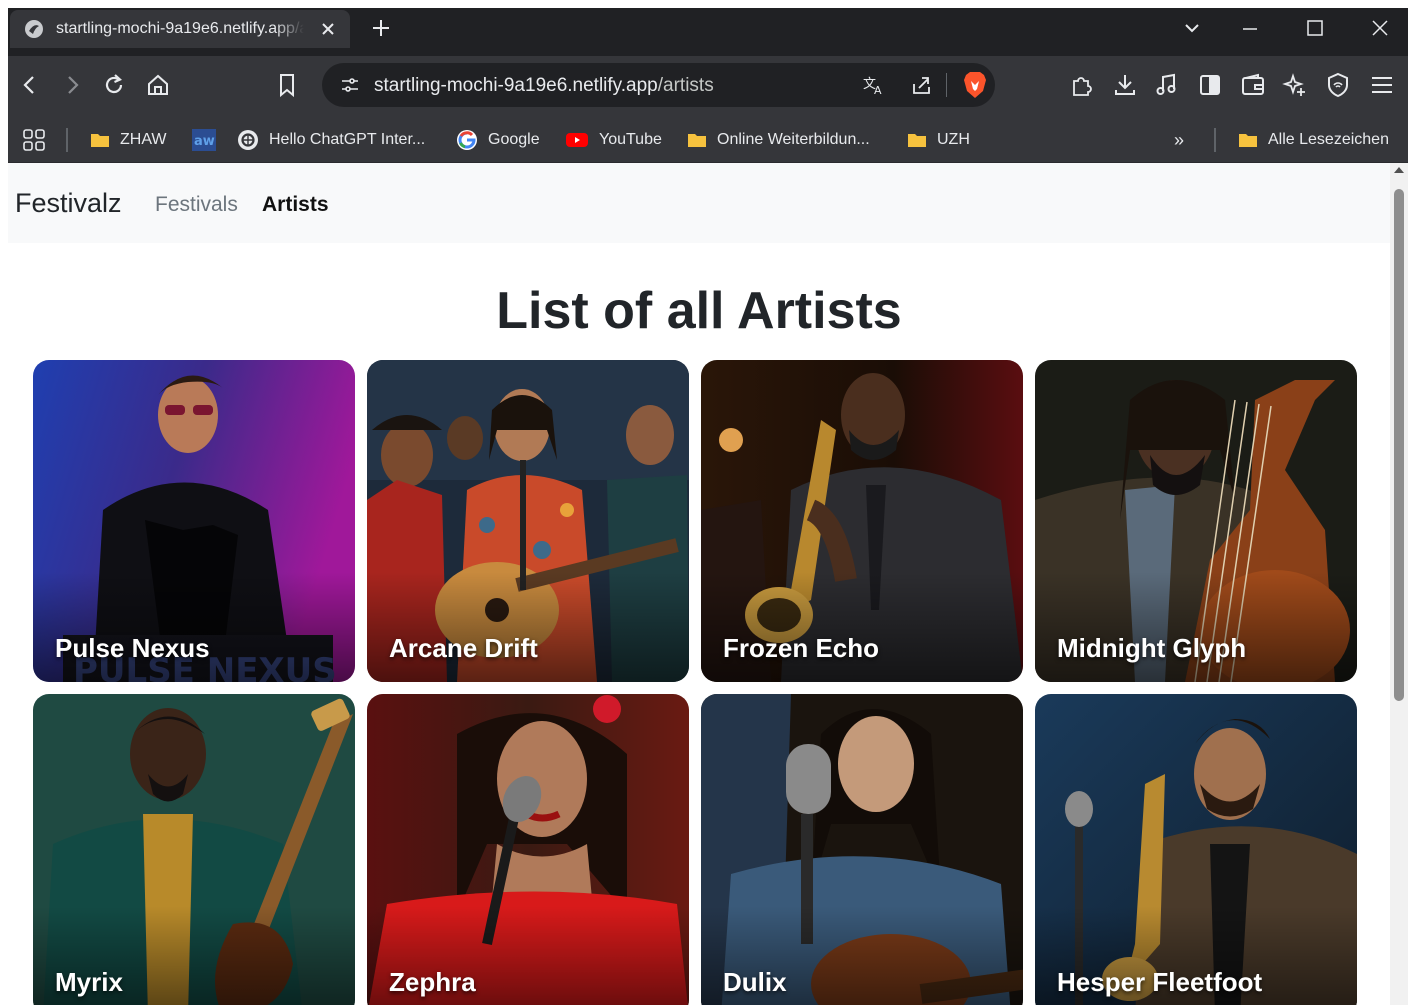 The image size is (1408, 1005). What do you see at coordinates (528, 849) in the screenshot?
I see `artist-card: Zephra` at bounding box center [528, 849].